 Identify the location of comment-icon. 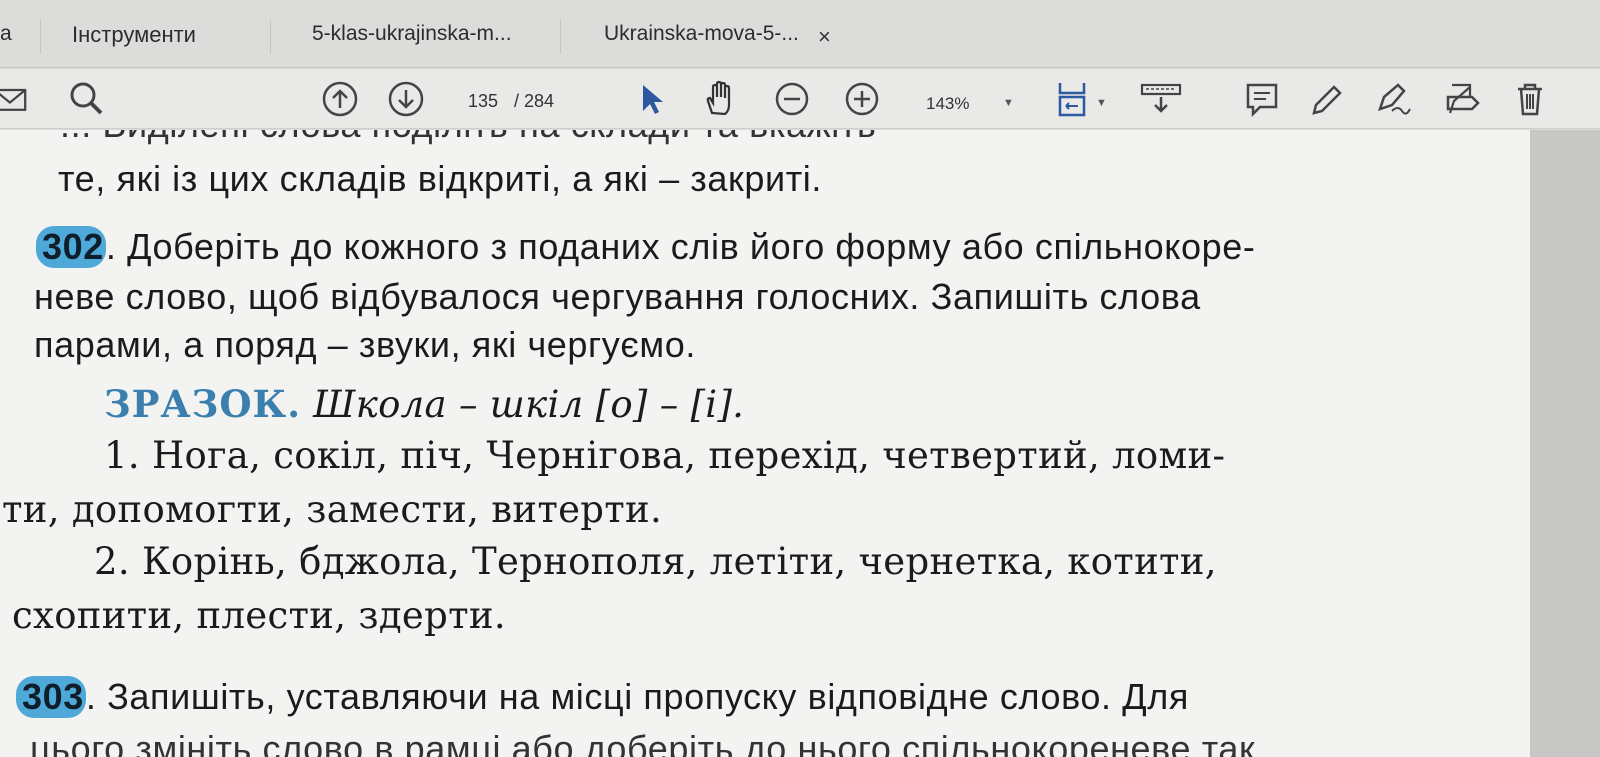
(1262, 99).